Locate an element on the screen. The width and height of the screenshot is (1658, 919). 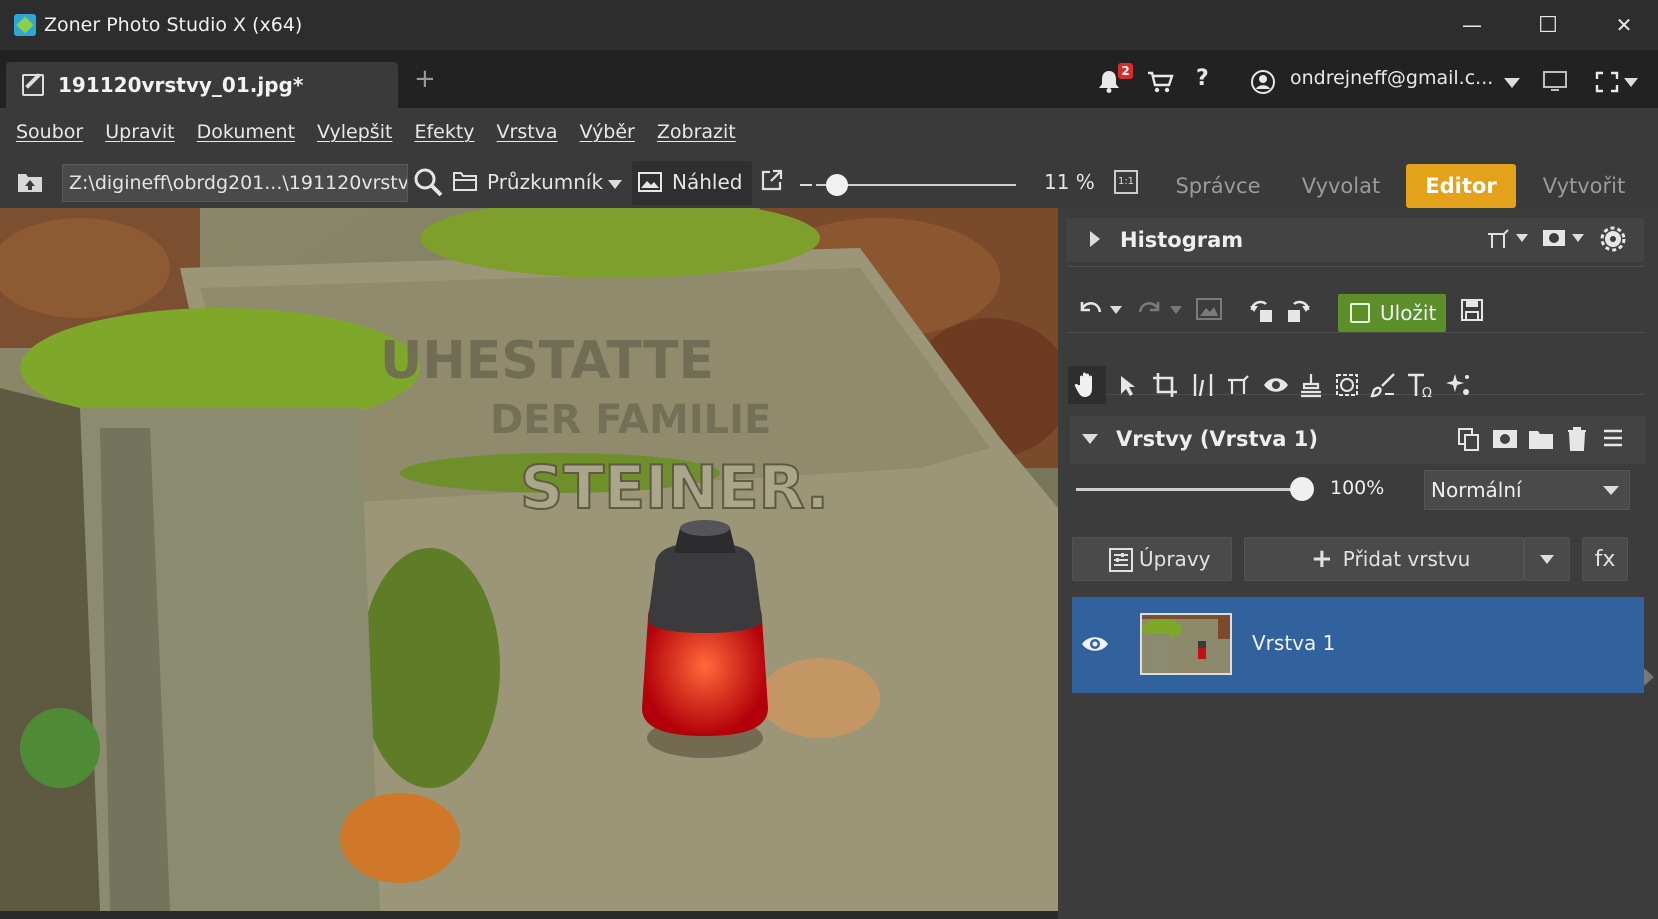
mode-tab-editor: Editor is located at coordinates (1461, 186).